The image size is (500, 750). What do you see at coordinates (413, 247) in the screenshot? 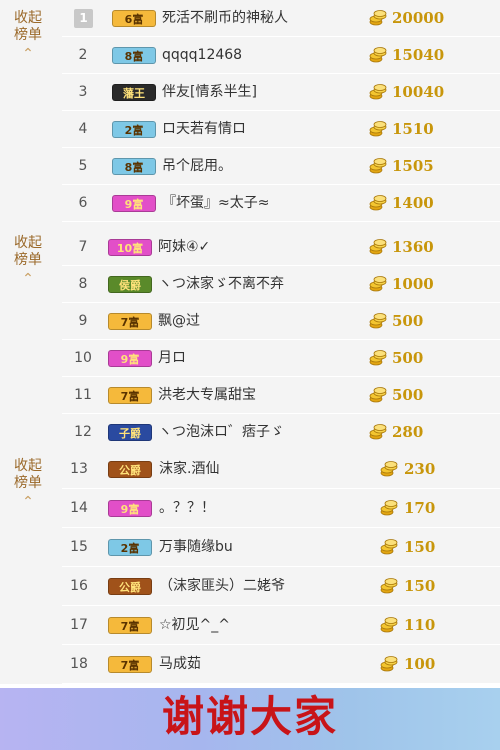
I see `coin-amount: 1360` at bounding box center [413, 247].